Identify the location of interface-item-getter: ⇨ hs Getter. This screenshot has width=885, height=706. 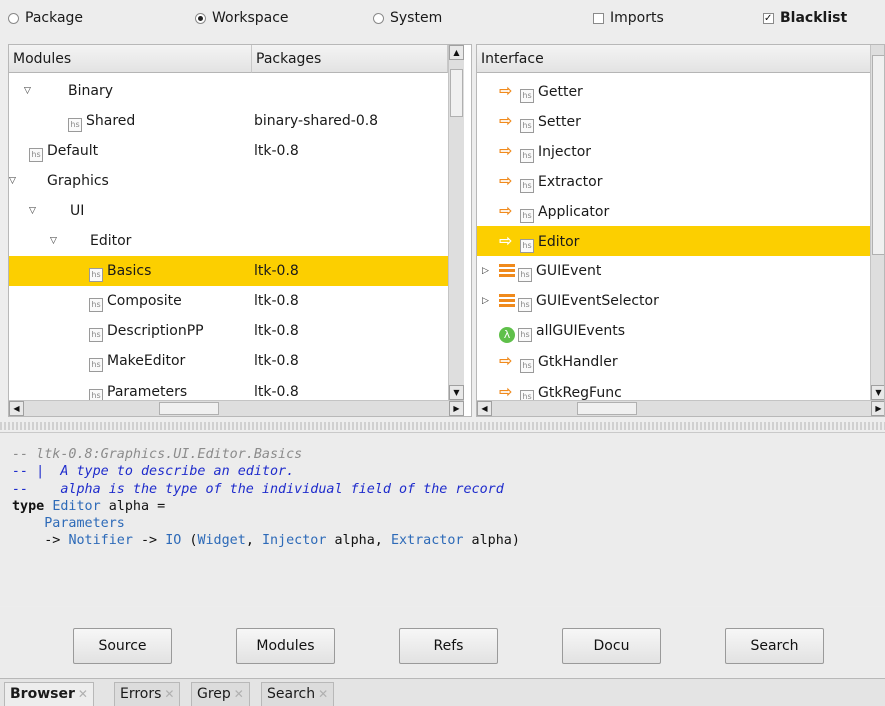
(673, 91).